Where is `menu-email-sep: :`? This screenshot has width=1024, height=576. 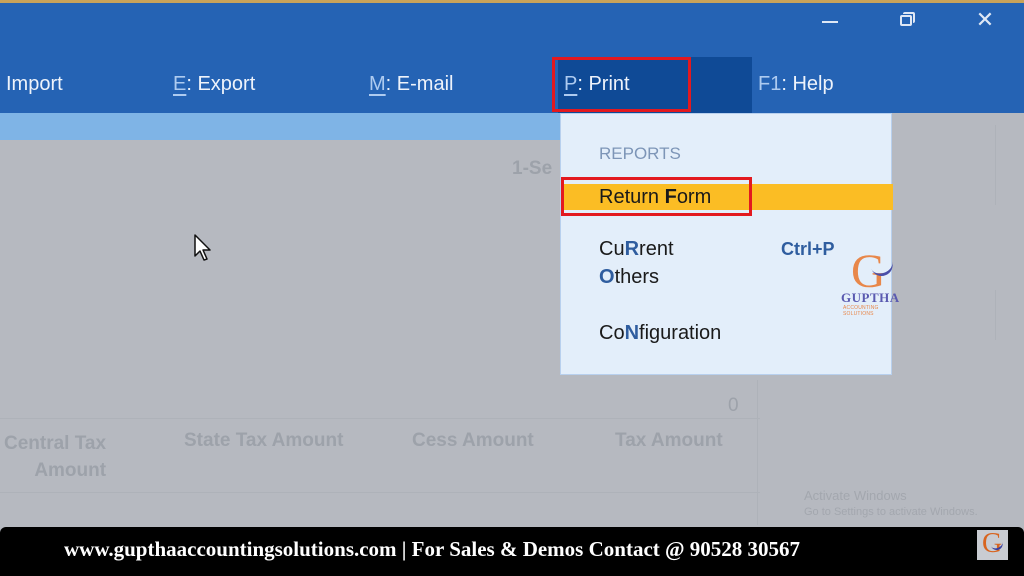
menu-email-sep: : is located at coordinates (388, 84).